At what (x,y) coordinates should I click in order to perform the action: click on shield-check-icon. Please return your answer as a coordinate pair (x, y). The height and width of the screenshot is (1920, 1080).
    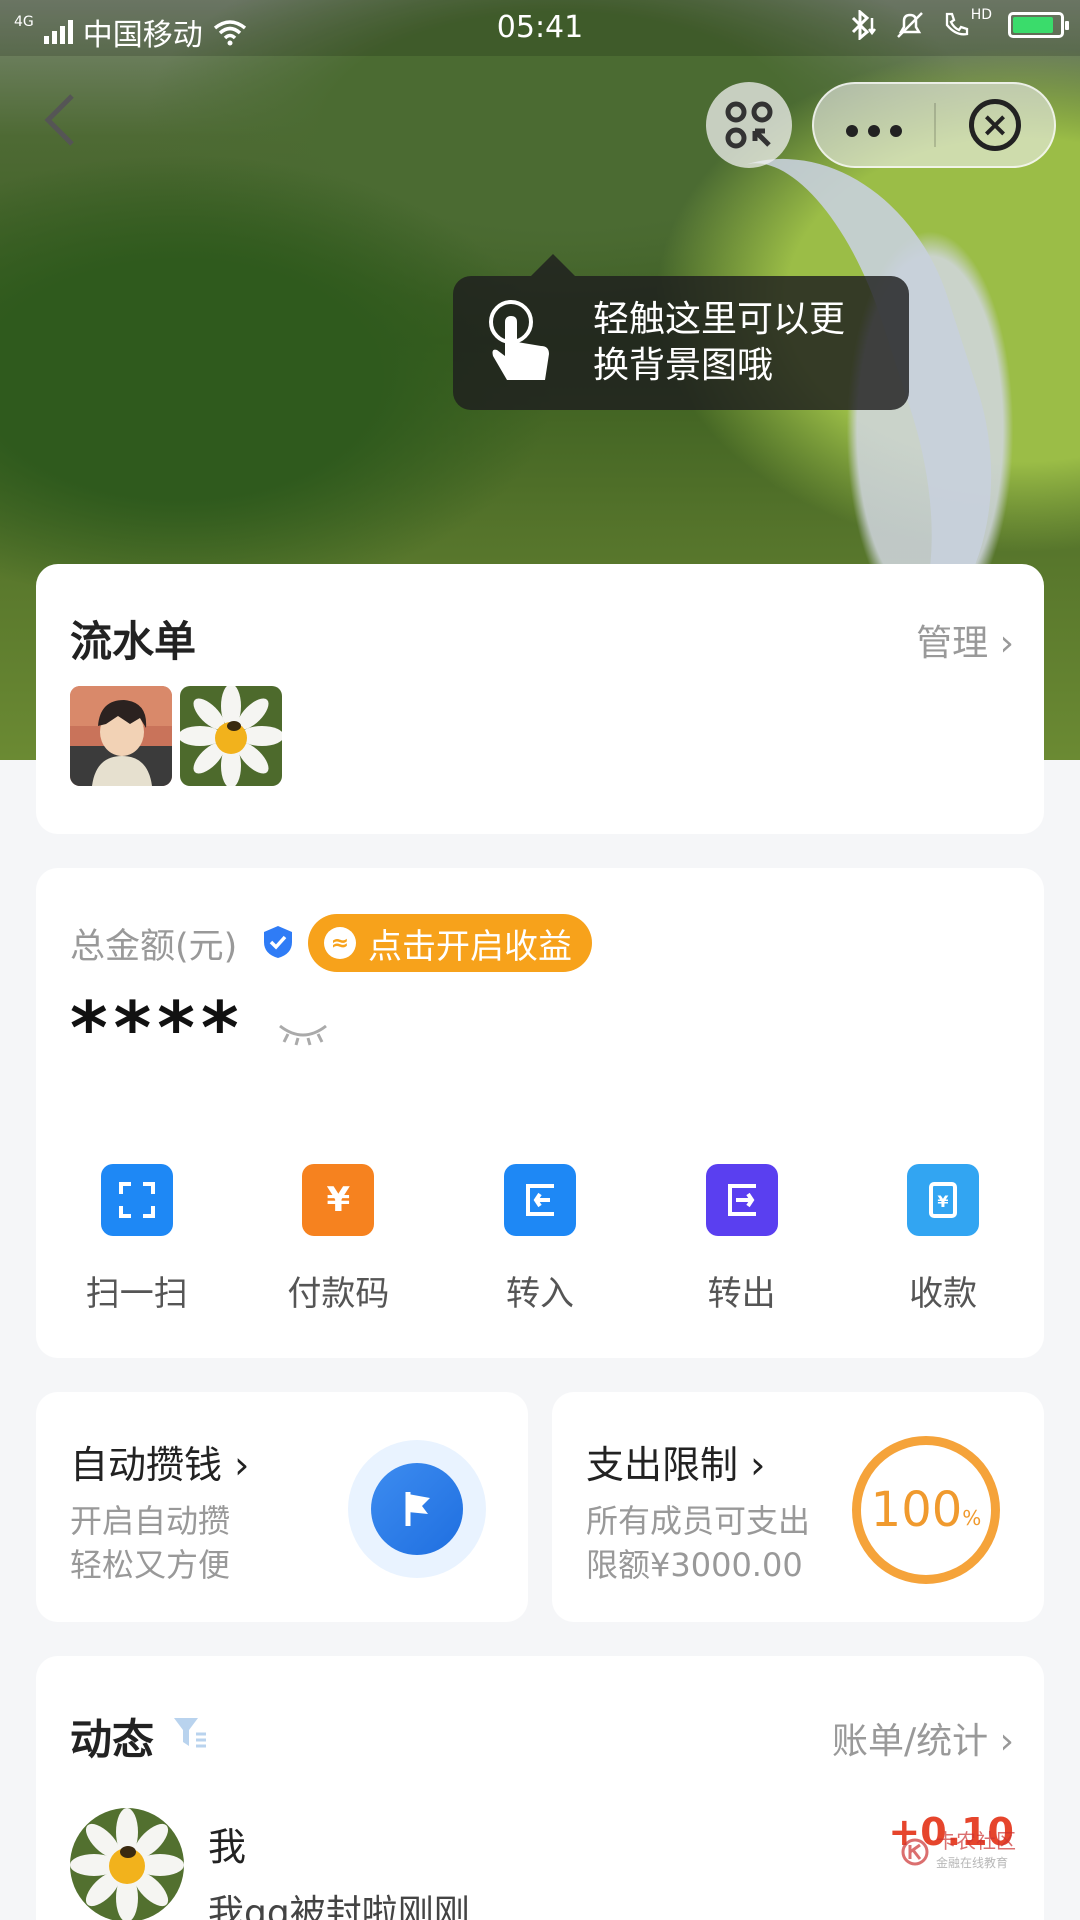
    Looking at the image, I should click on (278, 942).